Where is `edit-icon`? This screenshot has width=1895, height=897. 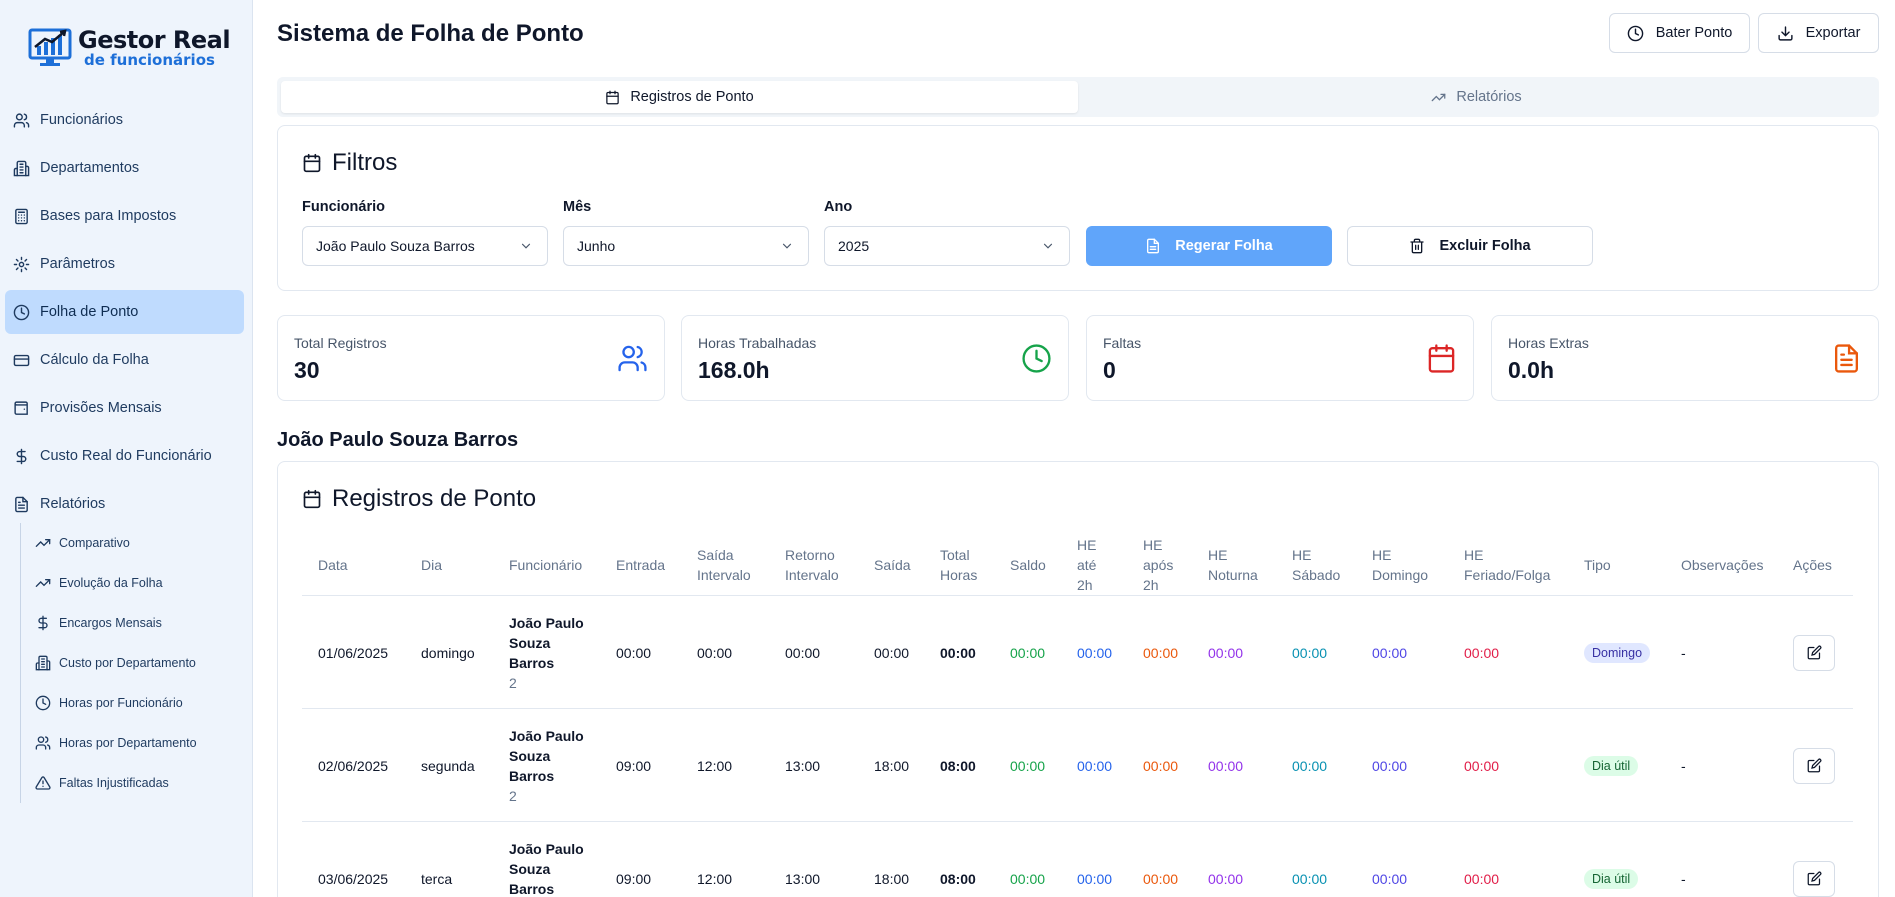
edit-icon is located at coordinates (1814, 652).